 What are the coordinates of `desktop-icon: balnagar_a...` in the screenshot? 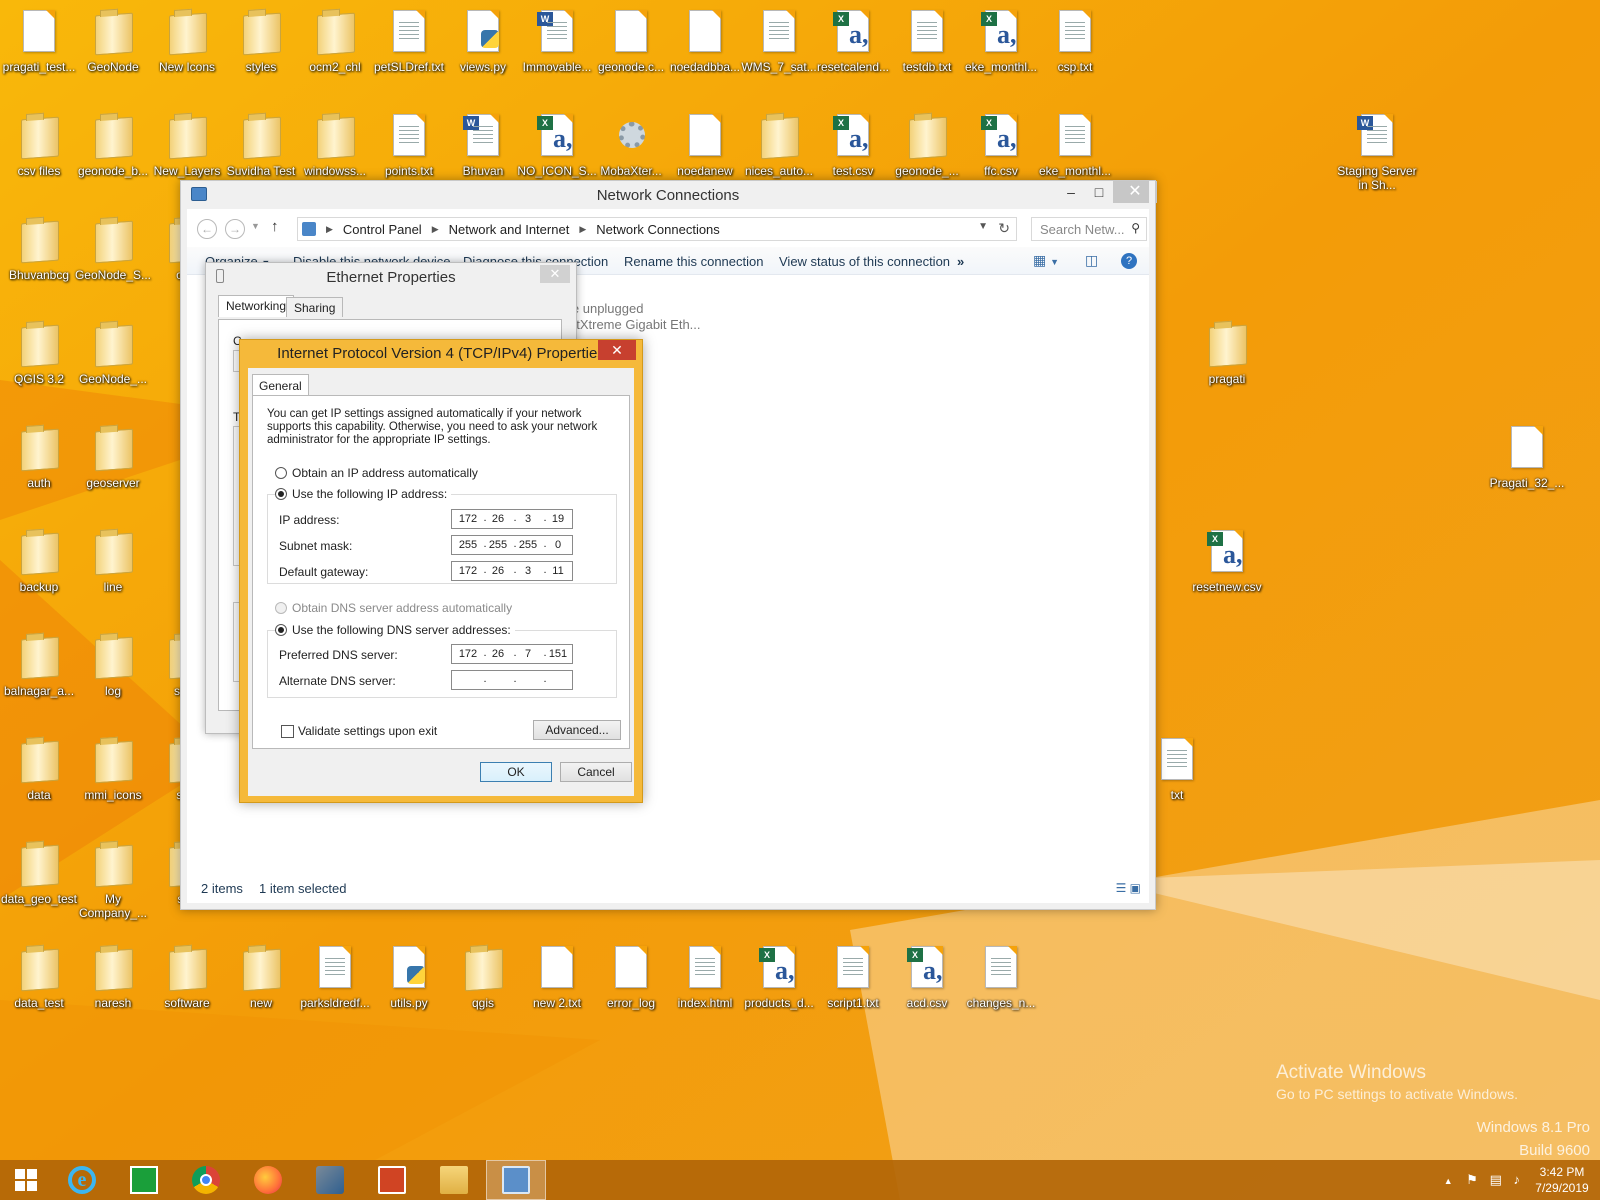 It's located at (39, 678).